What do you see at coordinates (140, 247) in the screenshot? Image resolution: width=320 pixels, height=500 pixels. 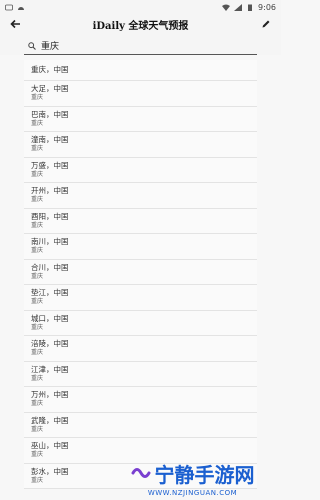 I see `list-item: 南川，中国 重庆` at bounding box center [140, 247].